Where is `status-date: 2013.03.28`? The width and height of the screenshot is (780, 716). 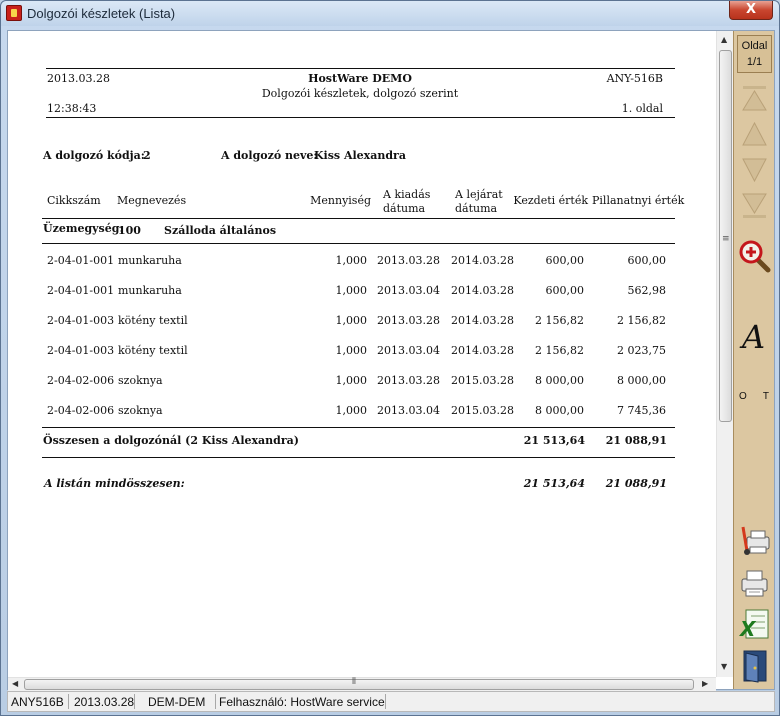 status-date: 2013.03.28 is located at coordinates (104, 702).